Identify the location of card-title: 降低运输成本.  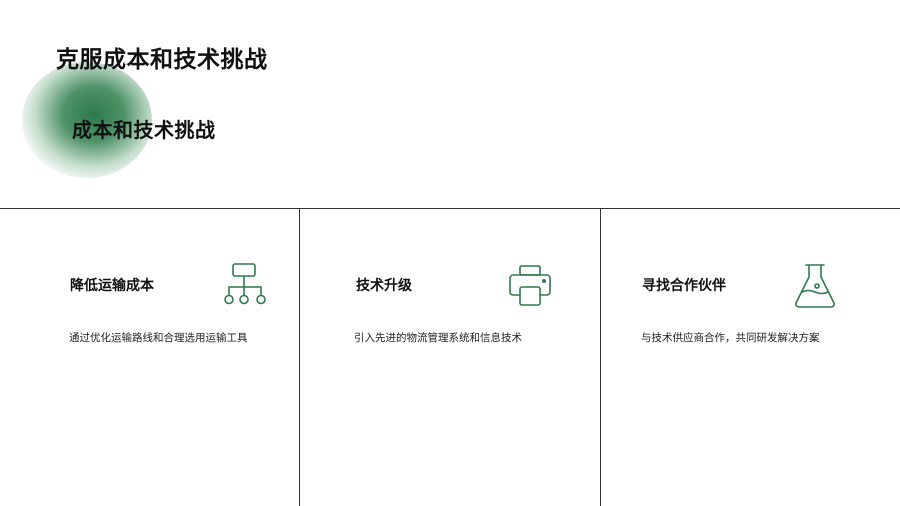
(112, 286).